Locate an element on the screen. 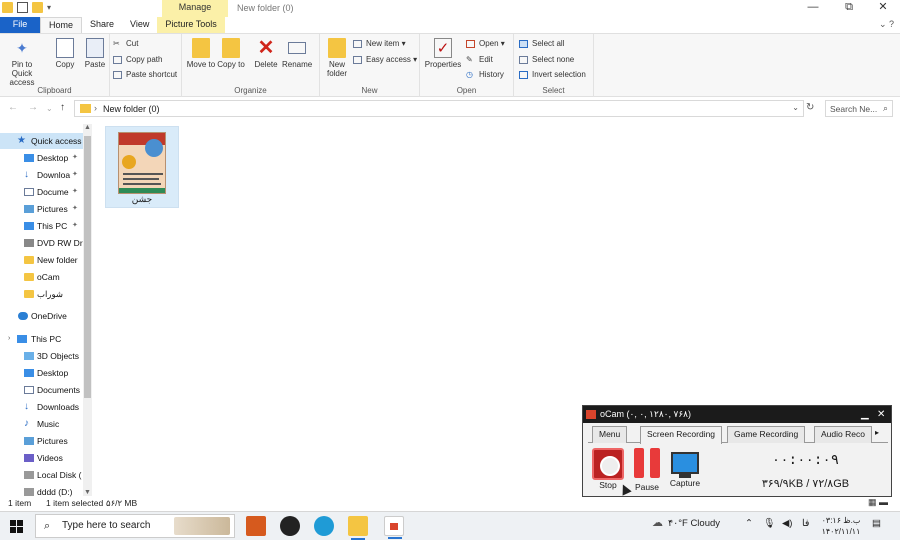 The width and height of the screenshot is (900, 540). cloud-weather-icon: ☁ is located at coordinates (657, 522).